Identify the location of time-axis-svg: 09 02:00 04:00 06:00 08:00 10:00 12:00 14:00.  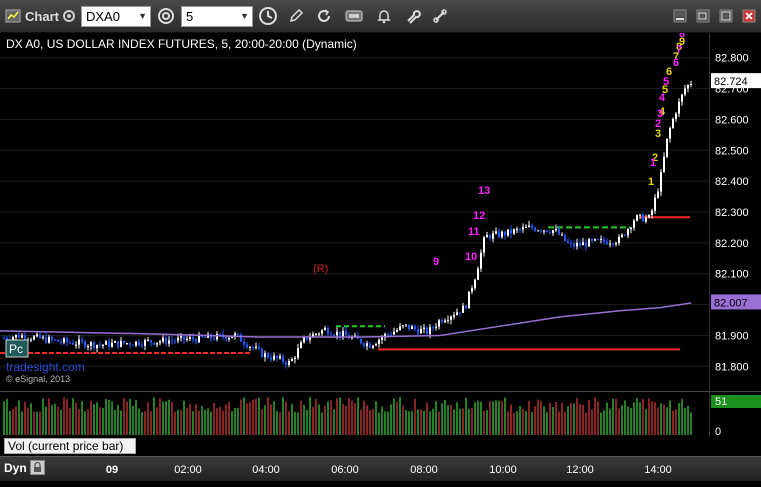
(389, 470).